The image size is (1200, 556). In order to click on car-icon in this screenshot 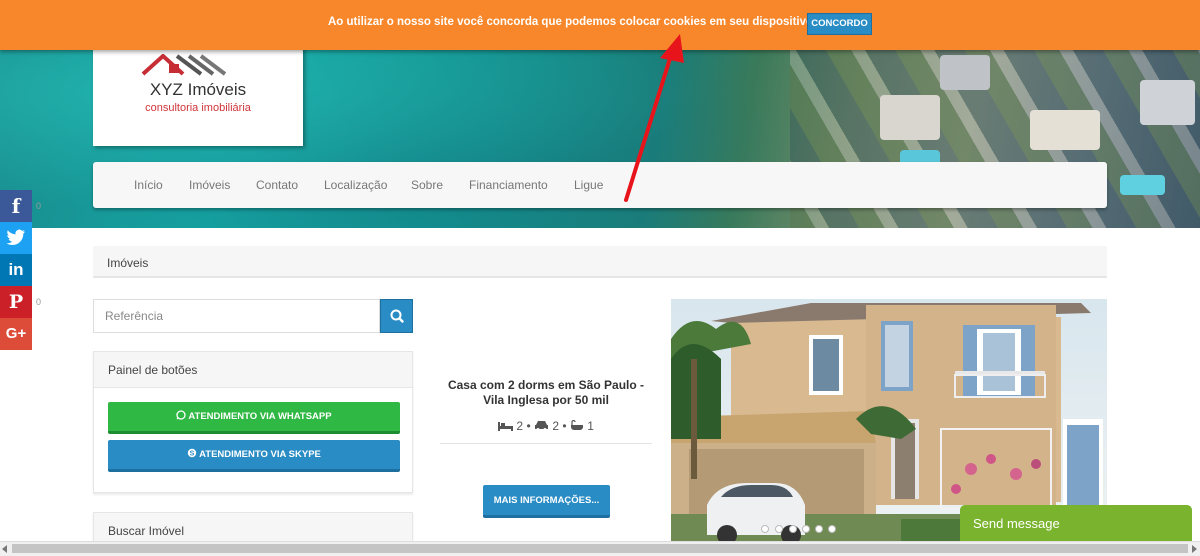, I will do `click(541, 426)`.